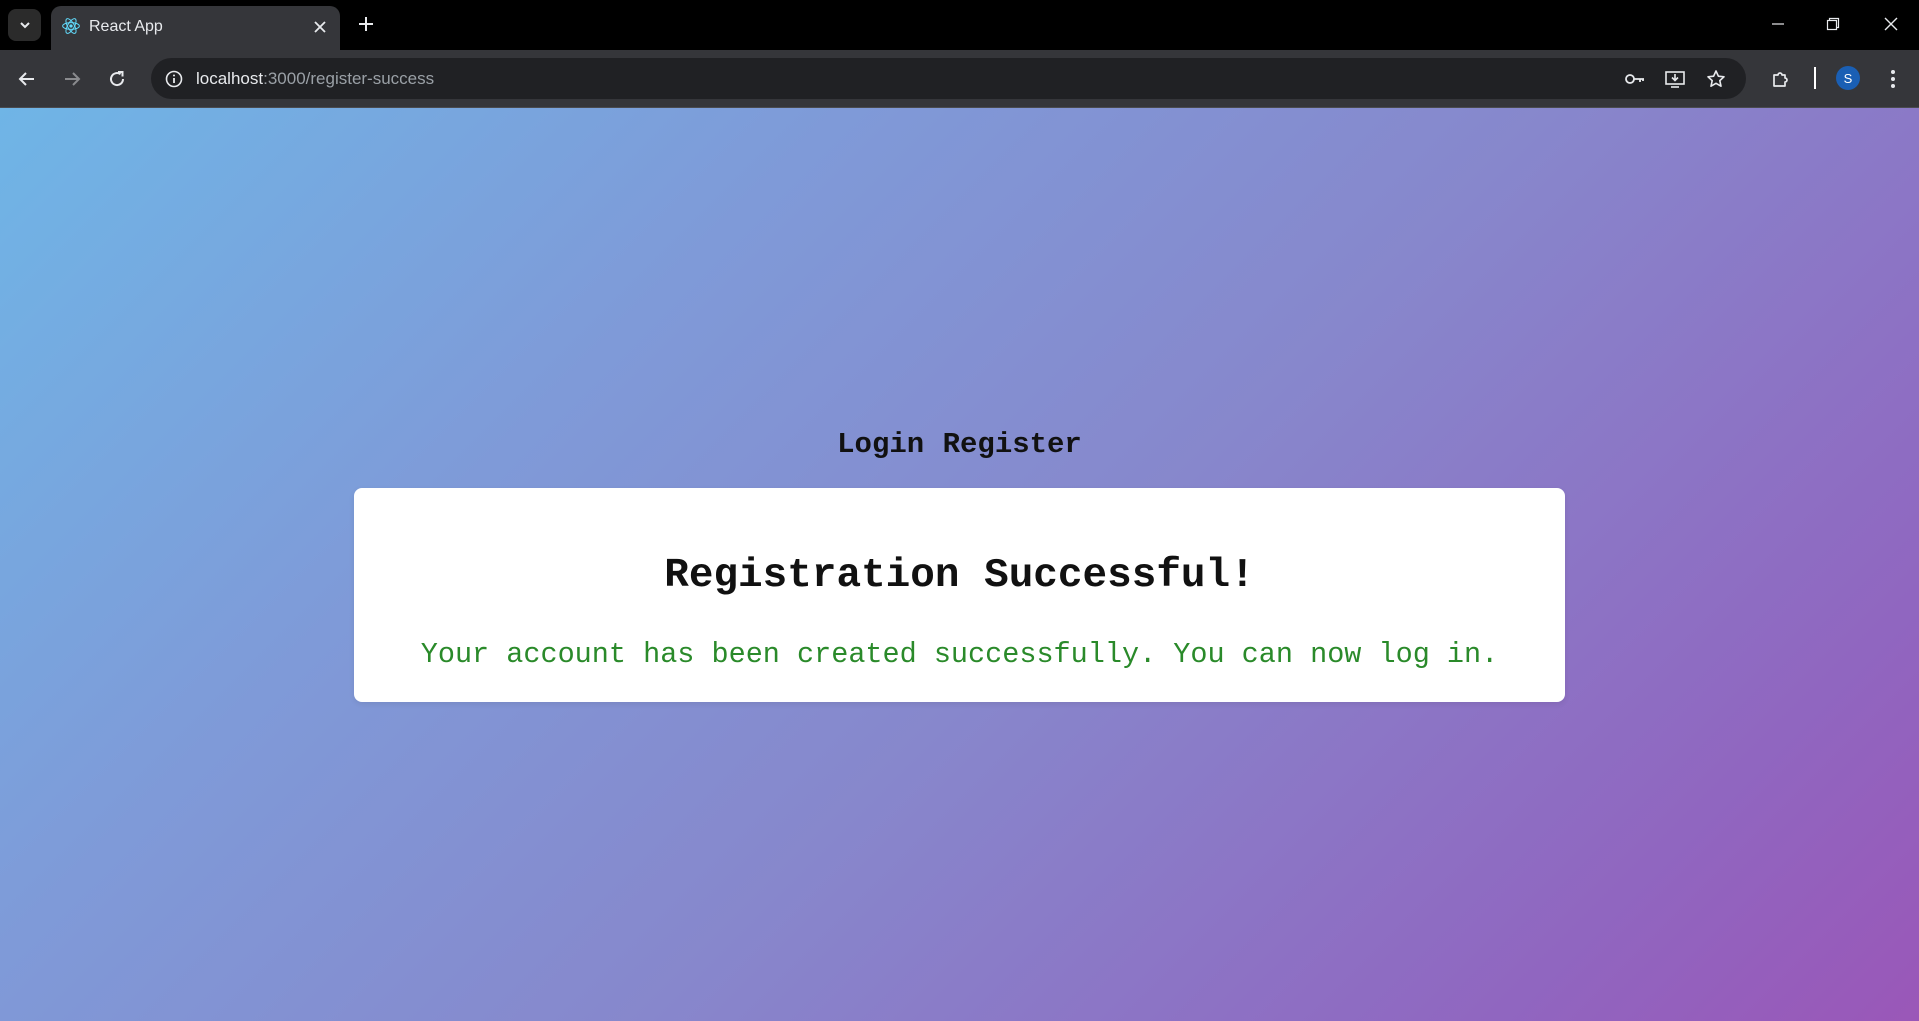  What do you see at coordinates (126, 26) in the screenshot?
I see `tab-title: React App` at bounding box center [126, 26].